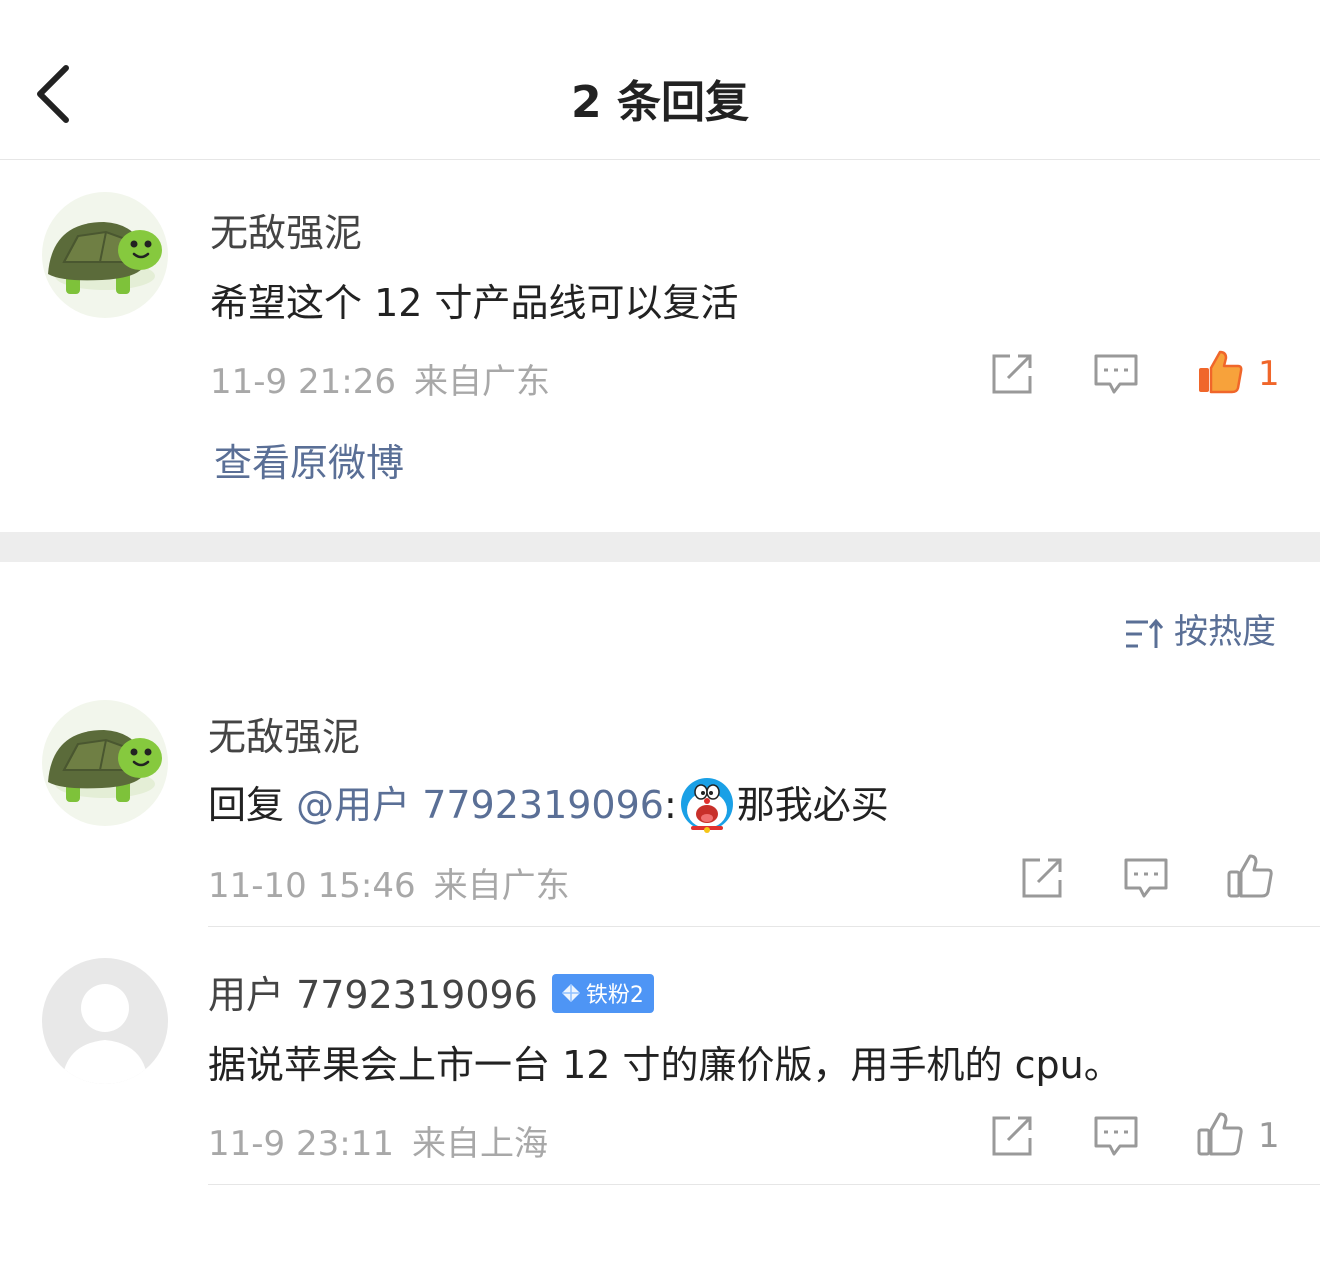 This screenshot has height=1264, width=1320. I want to click on mention-link: @用户 7792319096, so click(480, 805).